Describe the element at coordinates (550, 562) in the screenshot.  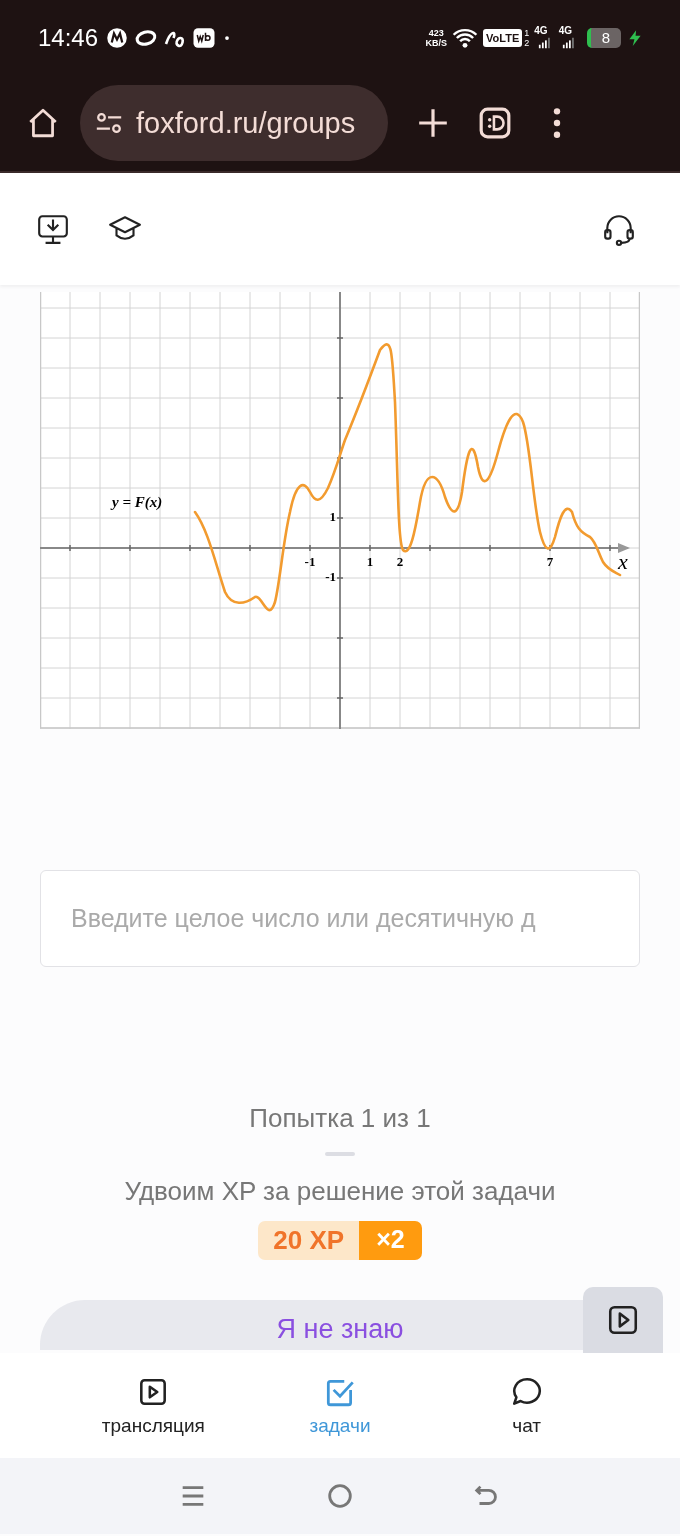
I see `tick-label: 7` at that location.